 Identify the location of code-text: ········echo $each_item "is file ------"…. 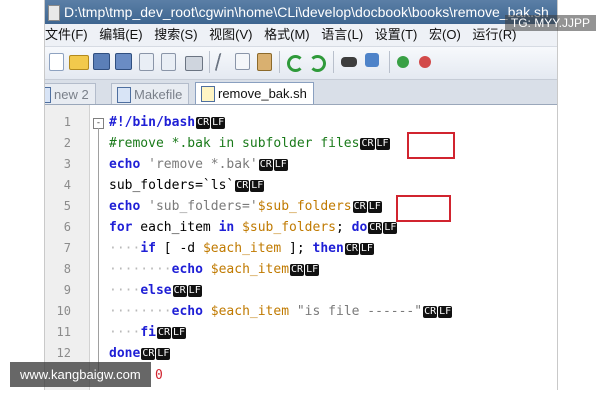
(281, 311).